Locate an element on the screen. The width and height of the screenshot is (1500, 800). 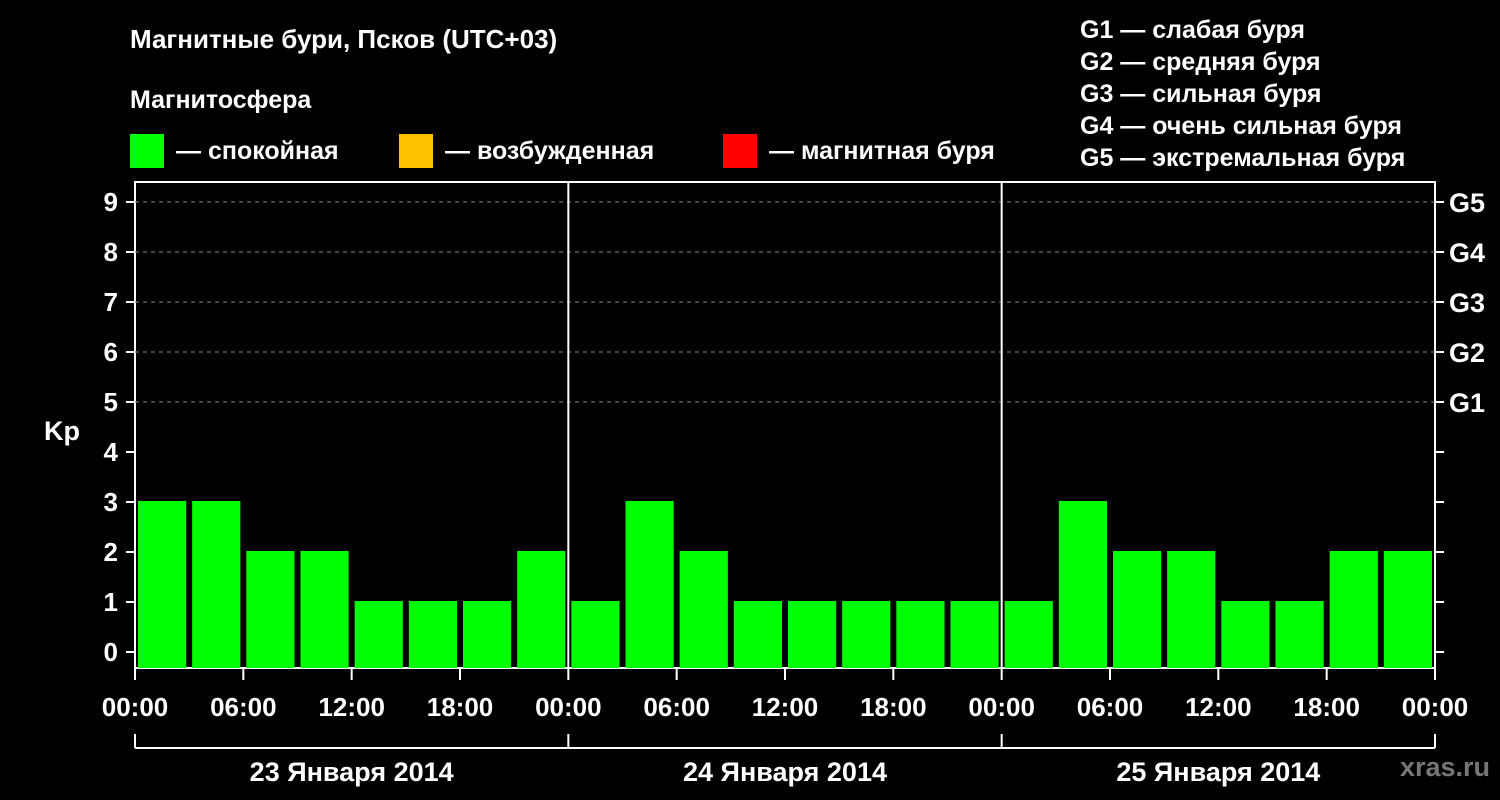
right-axis-label-g1: G1 is located at coordinates (1467, 403).